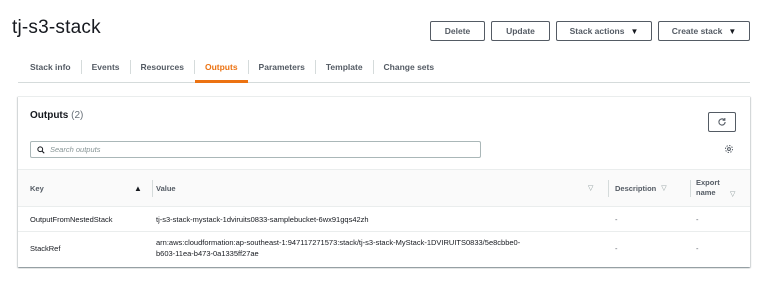  What do you see at coordinates (41, 149) in the screenshot?
I see `search-icon` at bounding box center [41, 149].